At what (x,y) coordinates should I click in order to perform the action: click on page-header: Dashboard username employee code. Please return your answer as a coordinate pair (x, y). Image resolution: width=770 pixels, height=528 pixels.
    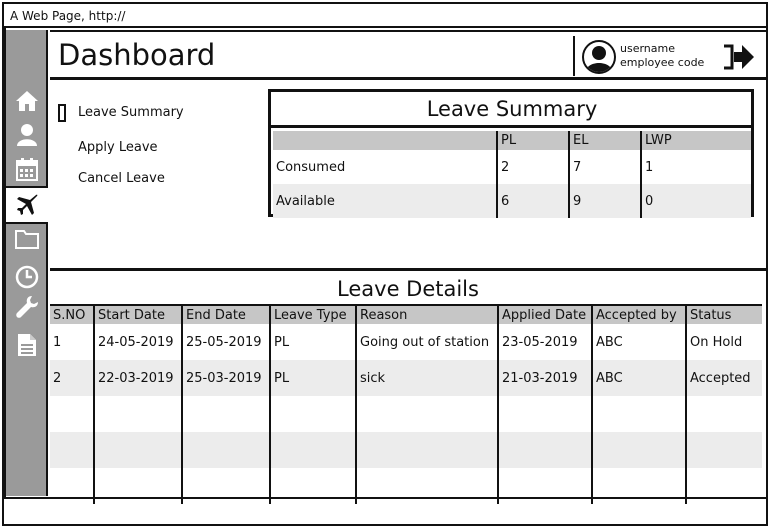
    Looking at the image, I should click on (408, 55).